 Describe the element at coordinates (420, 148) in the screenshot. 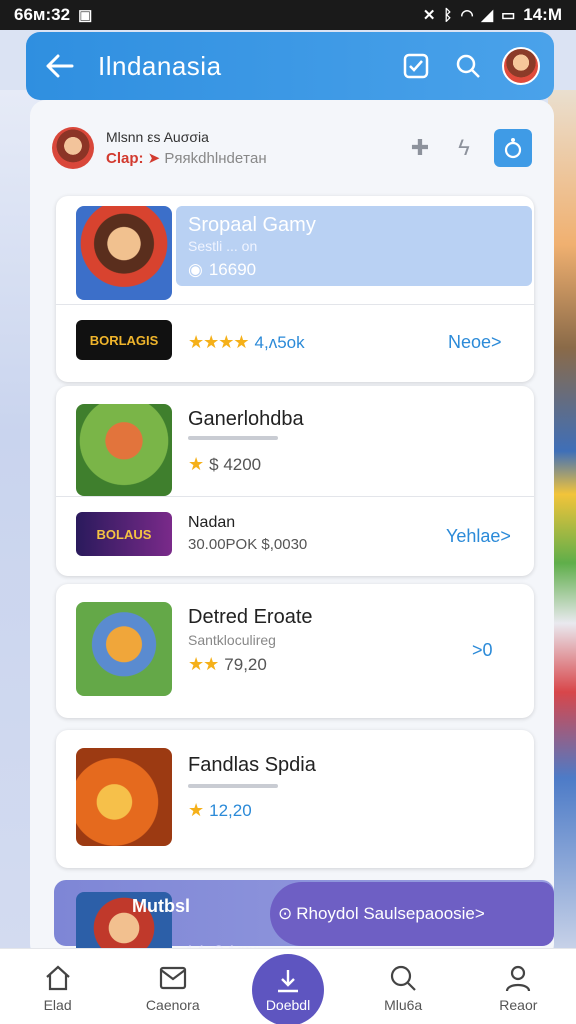

I see `puzzle-icon: ✚` at that location.